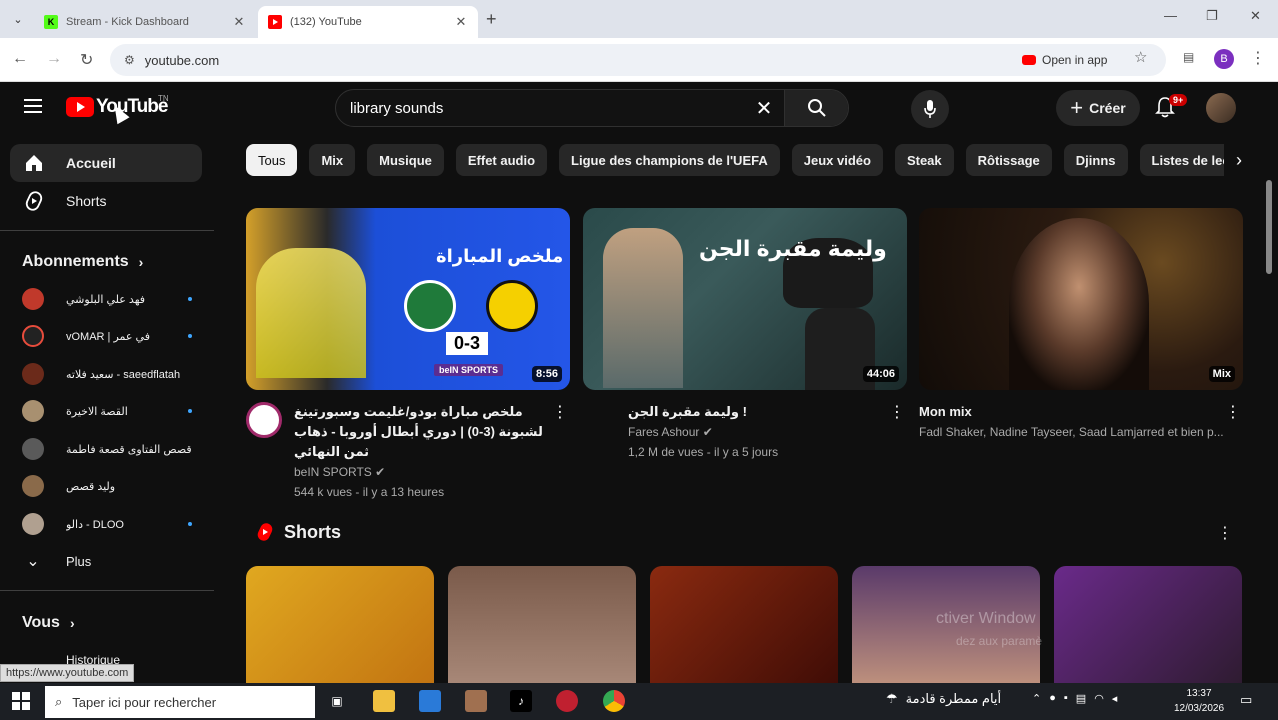 This screenshot has height=720, width=1278. I want to click on subscriptions-label: Abonnements, so click(75, 261).